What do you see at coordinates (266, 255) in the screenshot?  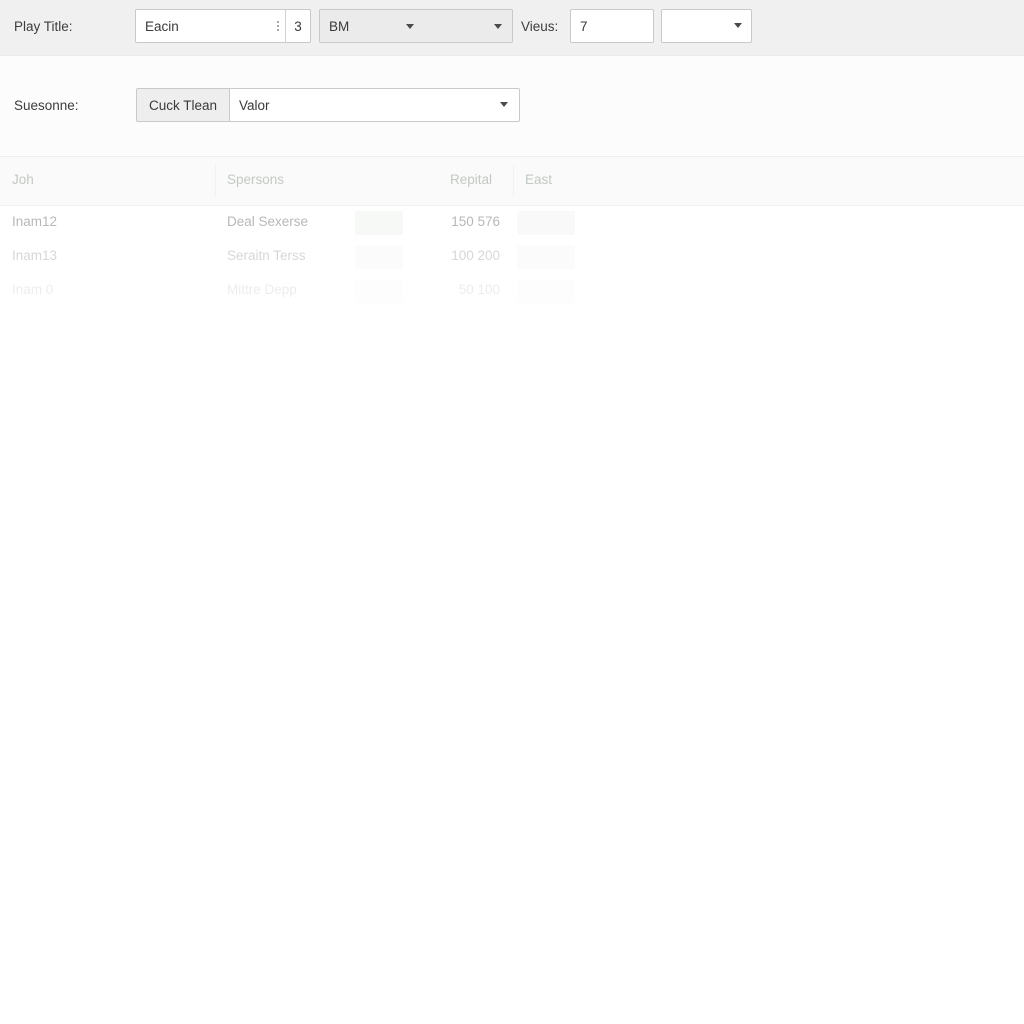 I see `cell-persons: Seraitn Terss` at bounding box center [266, 255].